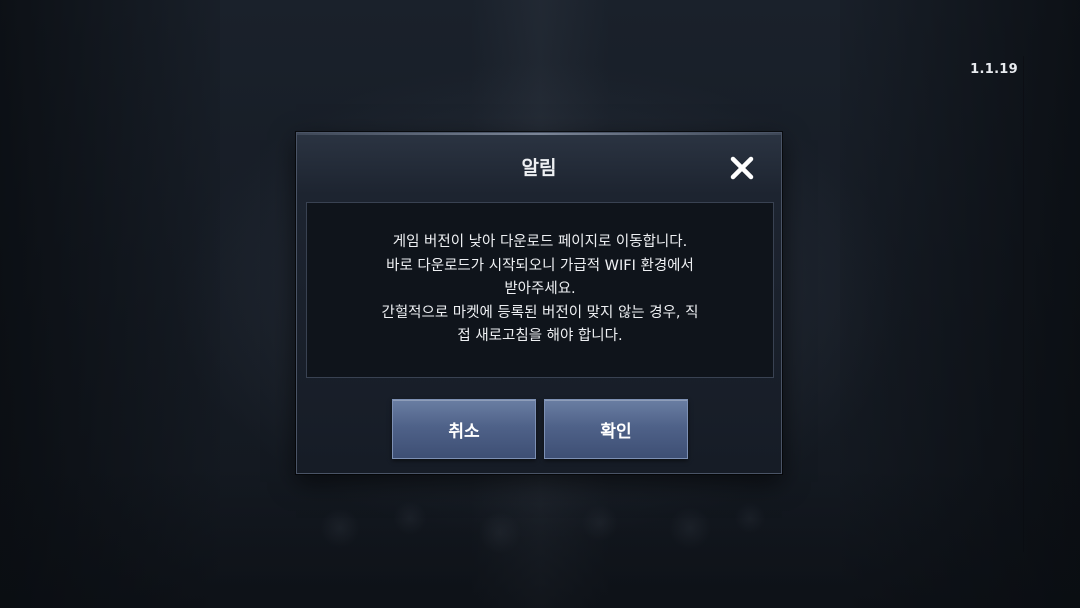 This screenshot has width=1080, height=608. I want to click on message-line: 받아주세요., so click(540, 289).